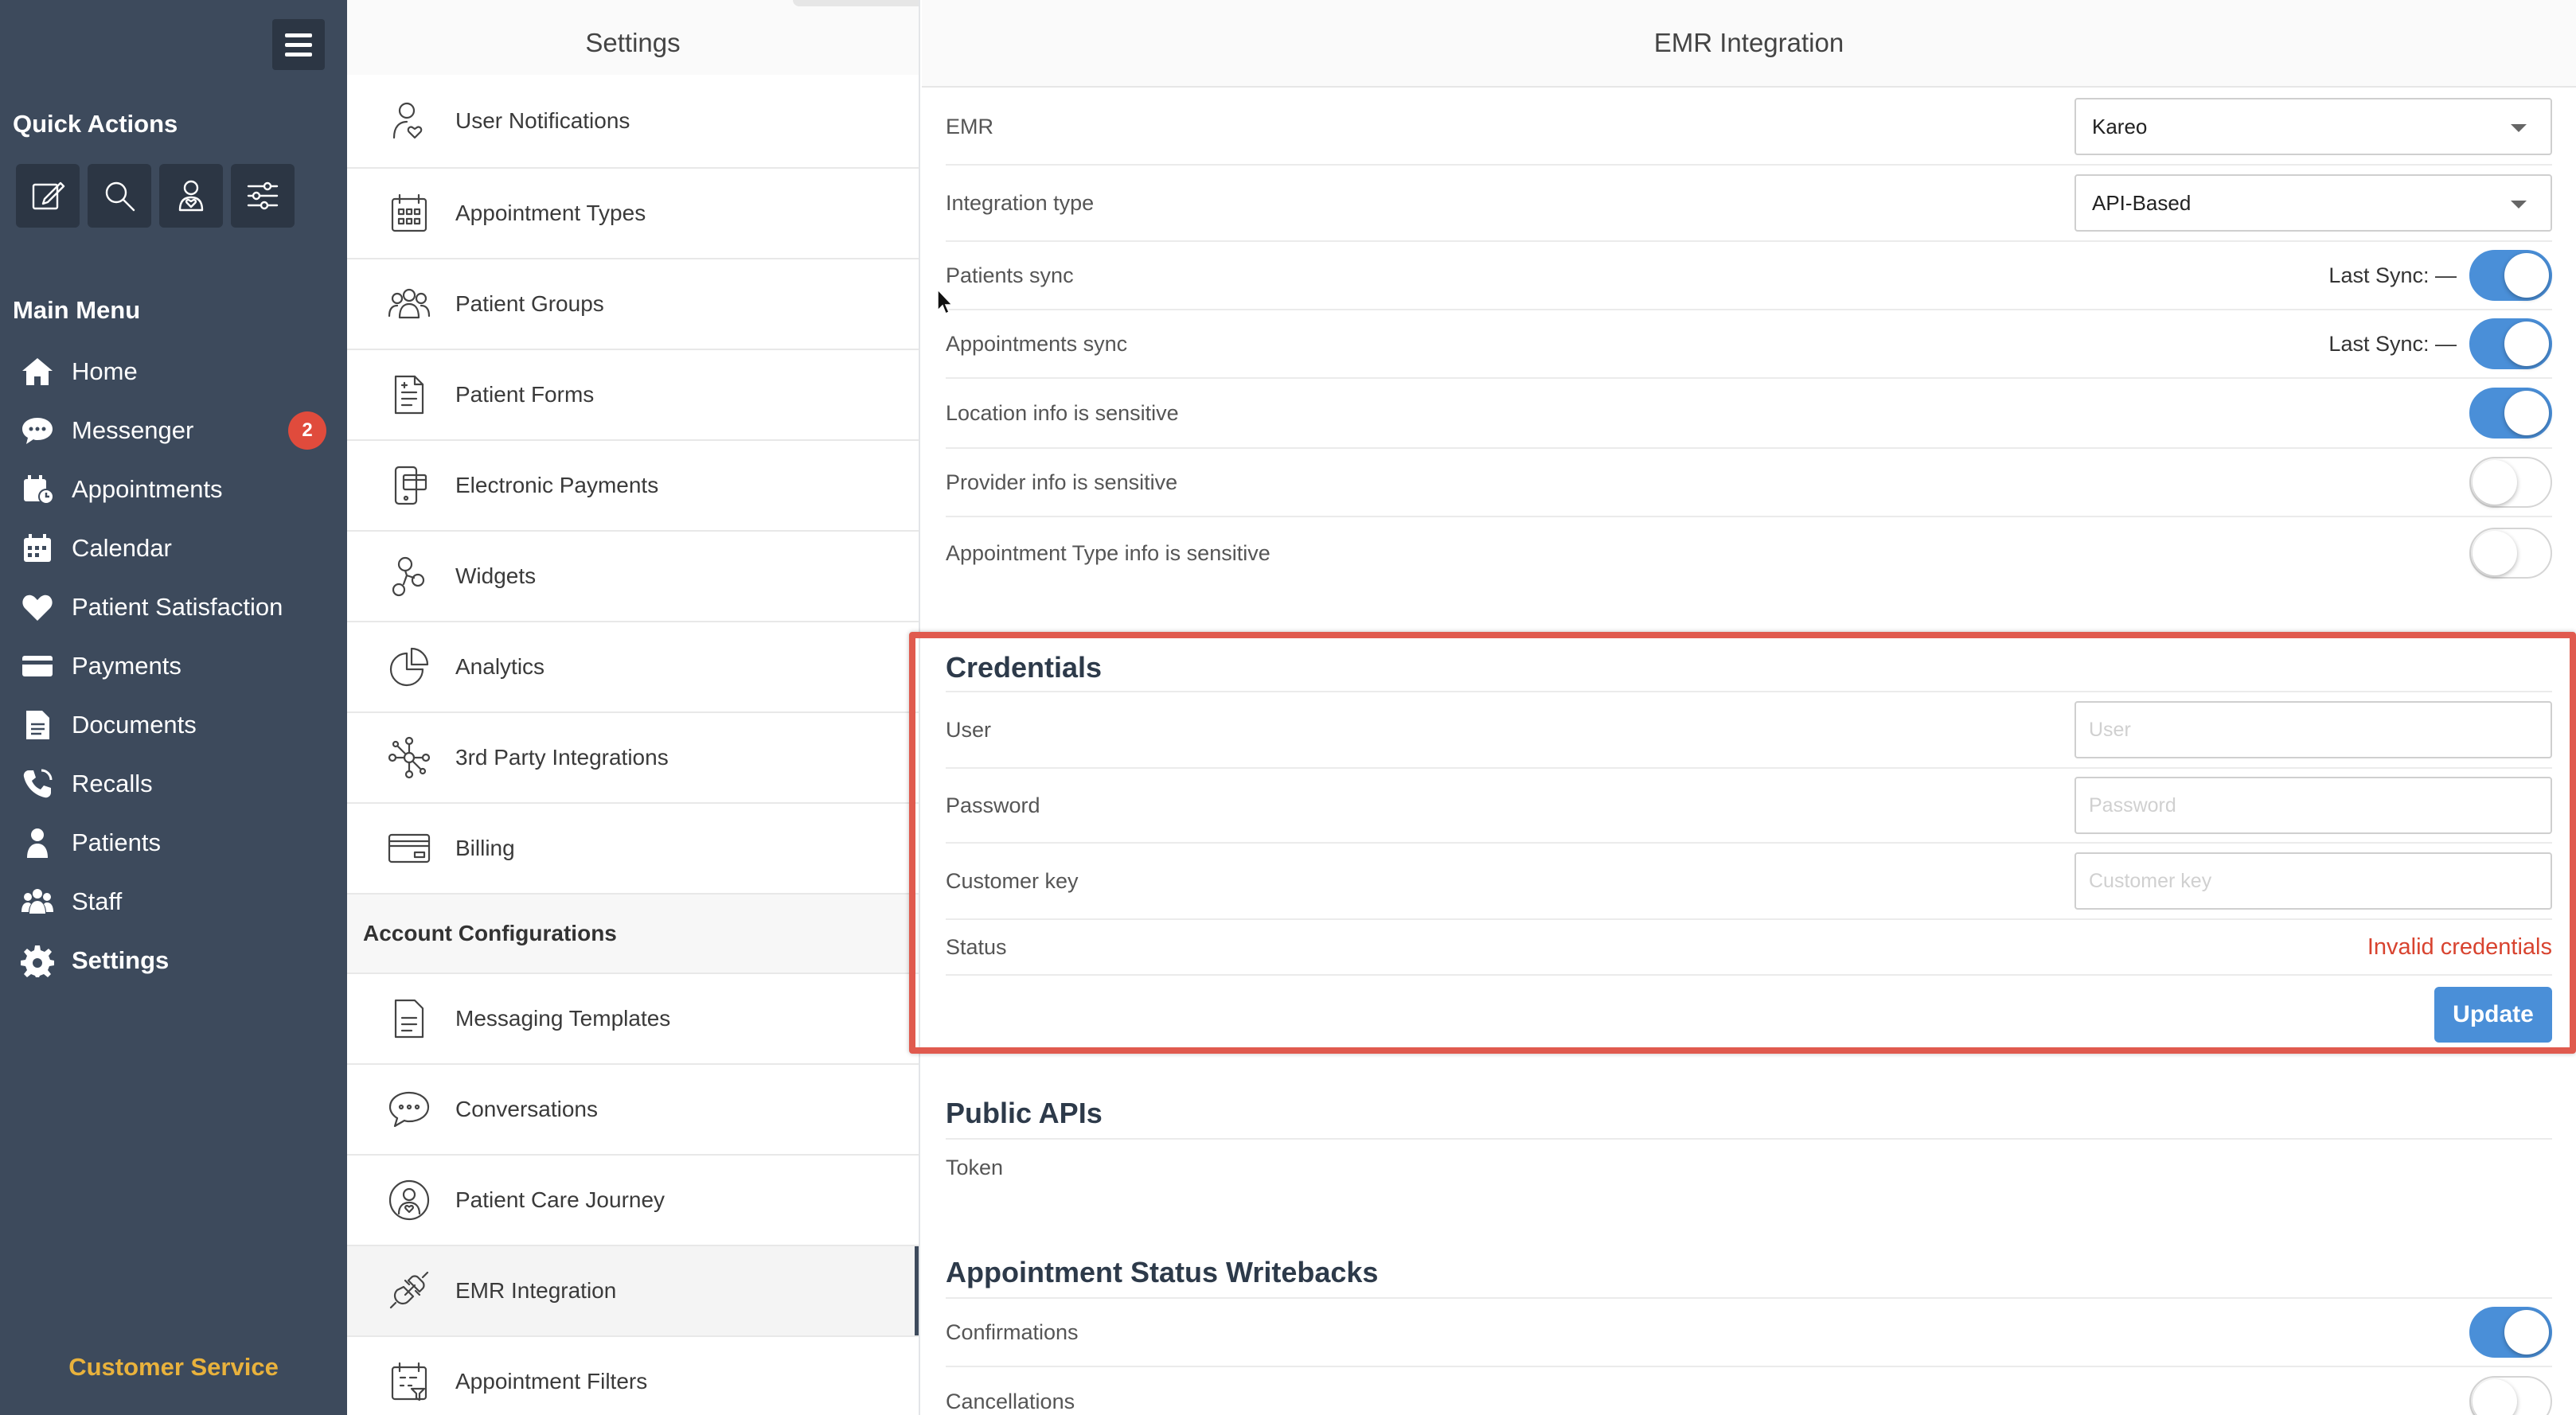 The image size is (2576, 1415). I want to click on location-sensitive-toggle, so click(2510, 413).